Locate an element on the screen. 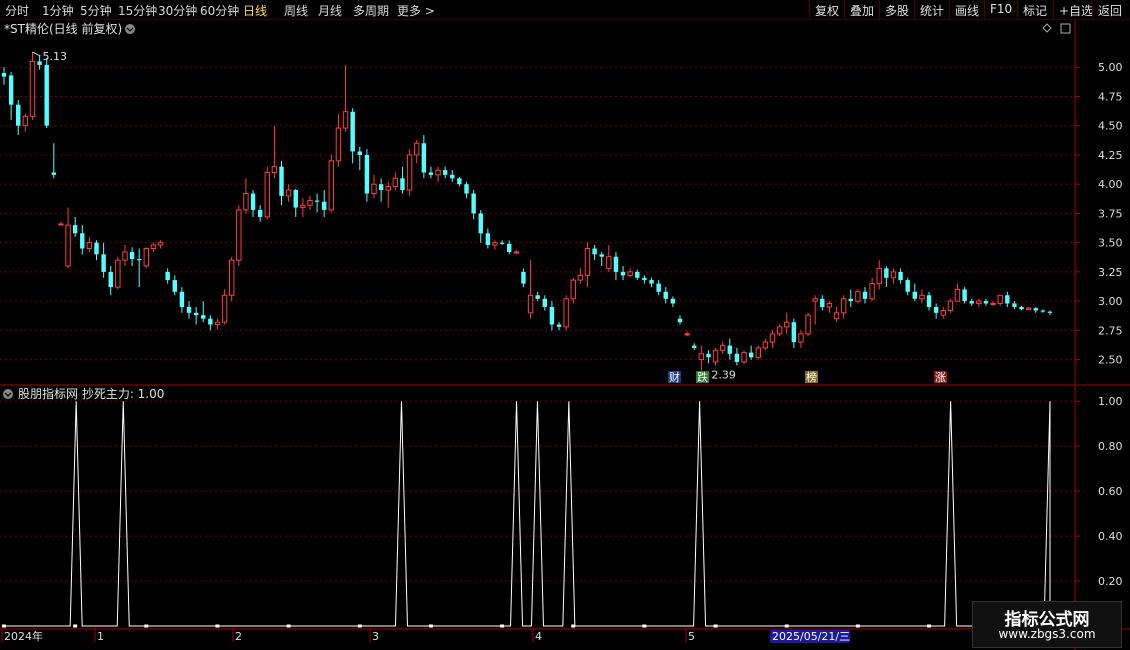  toolbar-action-6: 标记 is located at coordinates (1034, 9).